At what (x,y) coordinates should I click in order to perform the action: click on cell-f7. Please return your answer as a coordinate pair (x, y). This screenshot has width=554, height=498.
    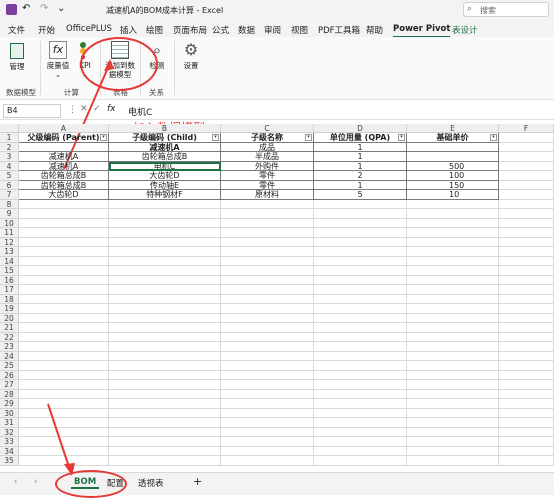
    Looking at the image, I should click on (526, 195).